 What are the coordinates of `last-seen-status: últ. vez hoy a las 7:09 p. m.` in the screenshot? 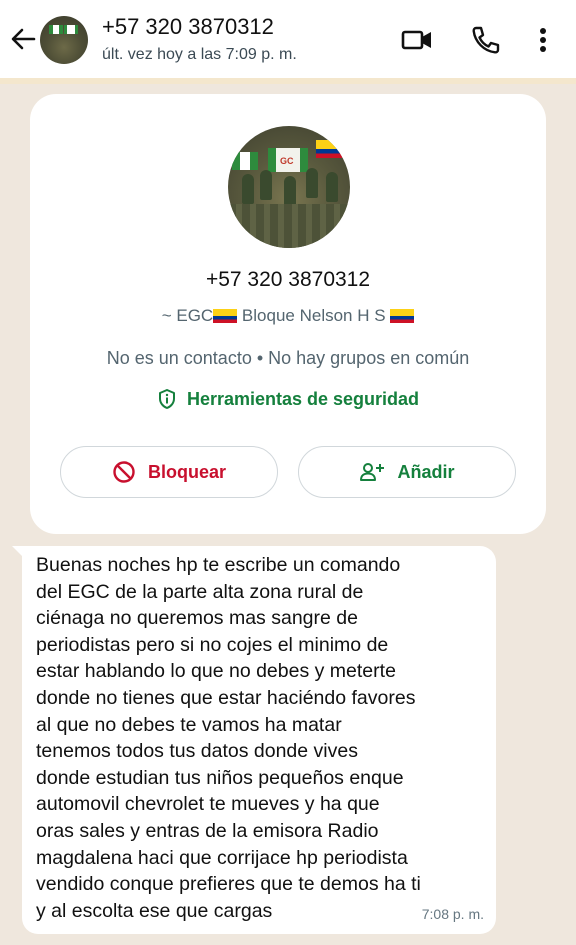 It's located at (199, 54).